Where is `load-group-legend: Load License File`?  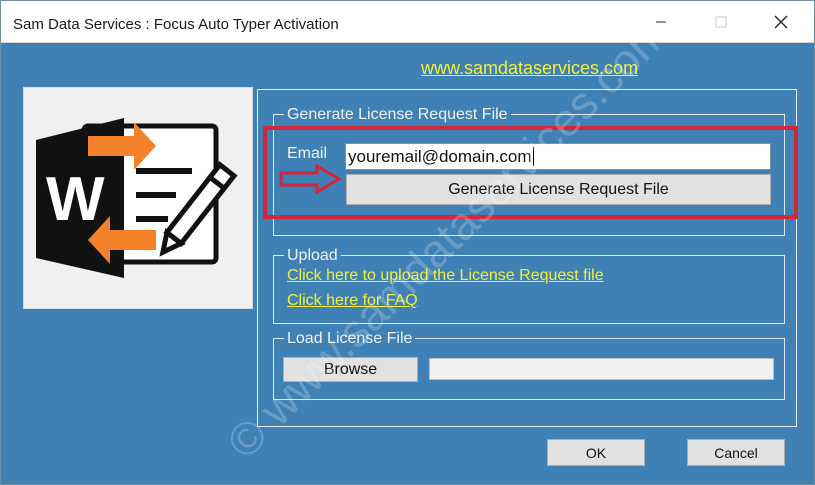
load-group-legend: Load License File is located at coordinates (350, 339).